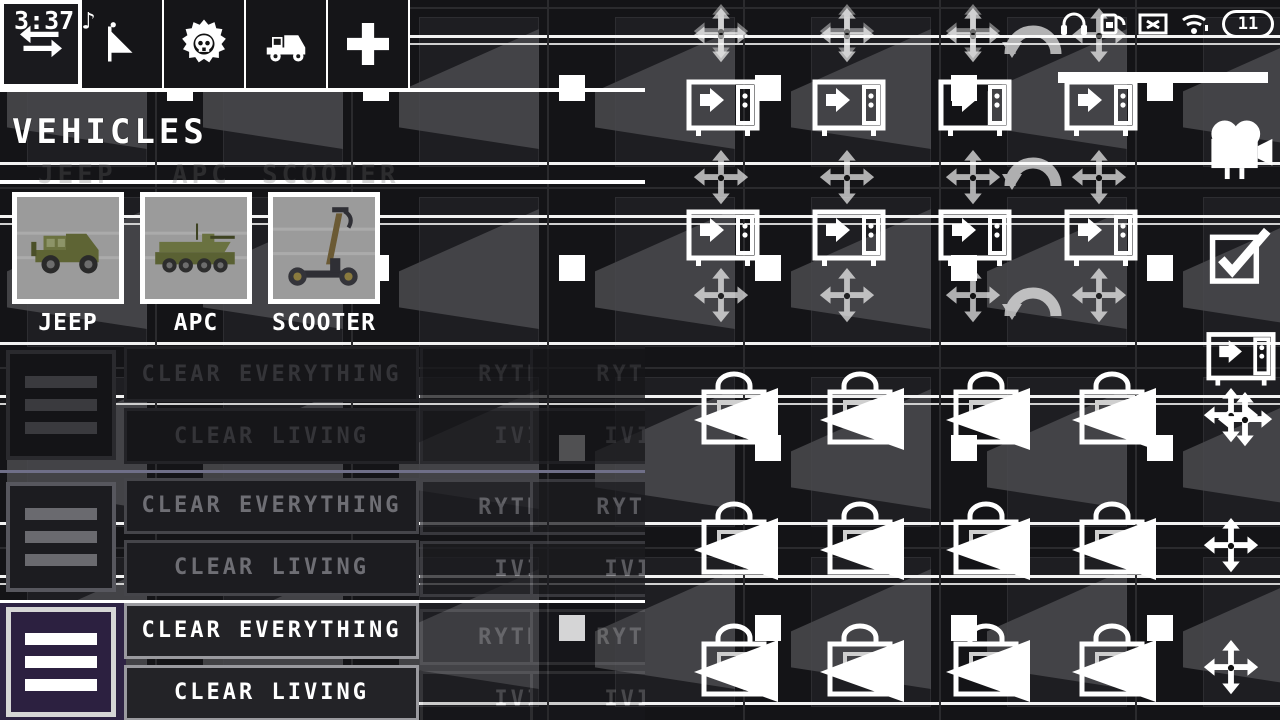  What do you see at coordinates (324, 264) in the screenshot?
I see `vehicle-card-scooter: SCOOTER` at bounding box center [324, 264].